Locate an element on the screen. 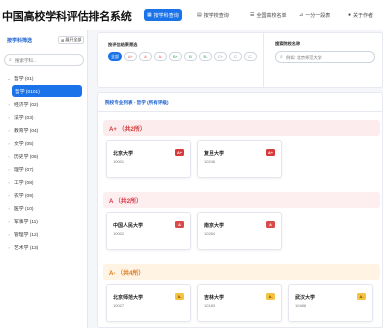 This screenshot has height=328, width=383. sidebar-item-economics: › 经济学 (02) is located at coordinates (43, 104).